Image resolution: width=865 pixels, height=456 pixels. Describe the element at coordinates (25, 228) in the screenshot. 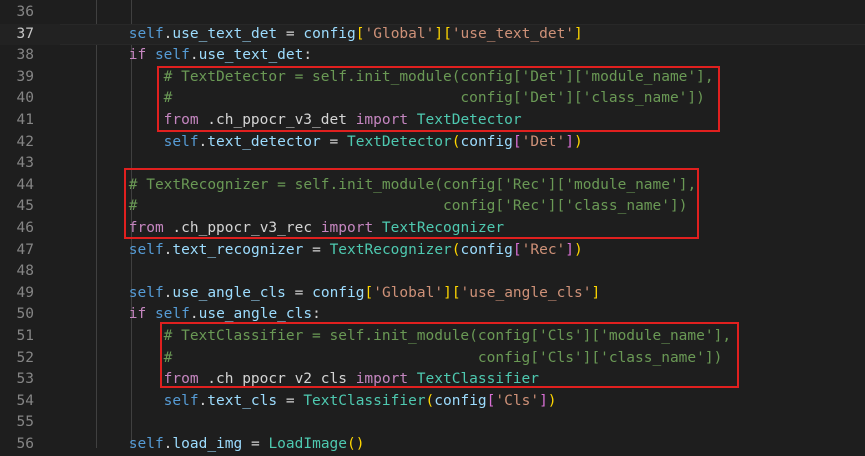

I see `line-number: 46` at that location.